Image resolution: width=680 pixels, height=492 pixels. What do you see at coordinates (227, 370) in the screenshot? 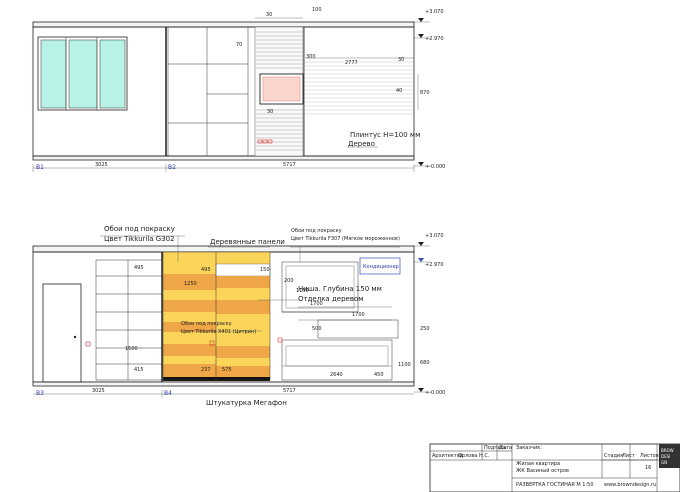
I see `dim-575: 575` at bounding box center [227, 370].